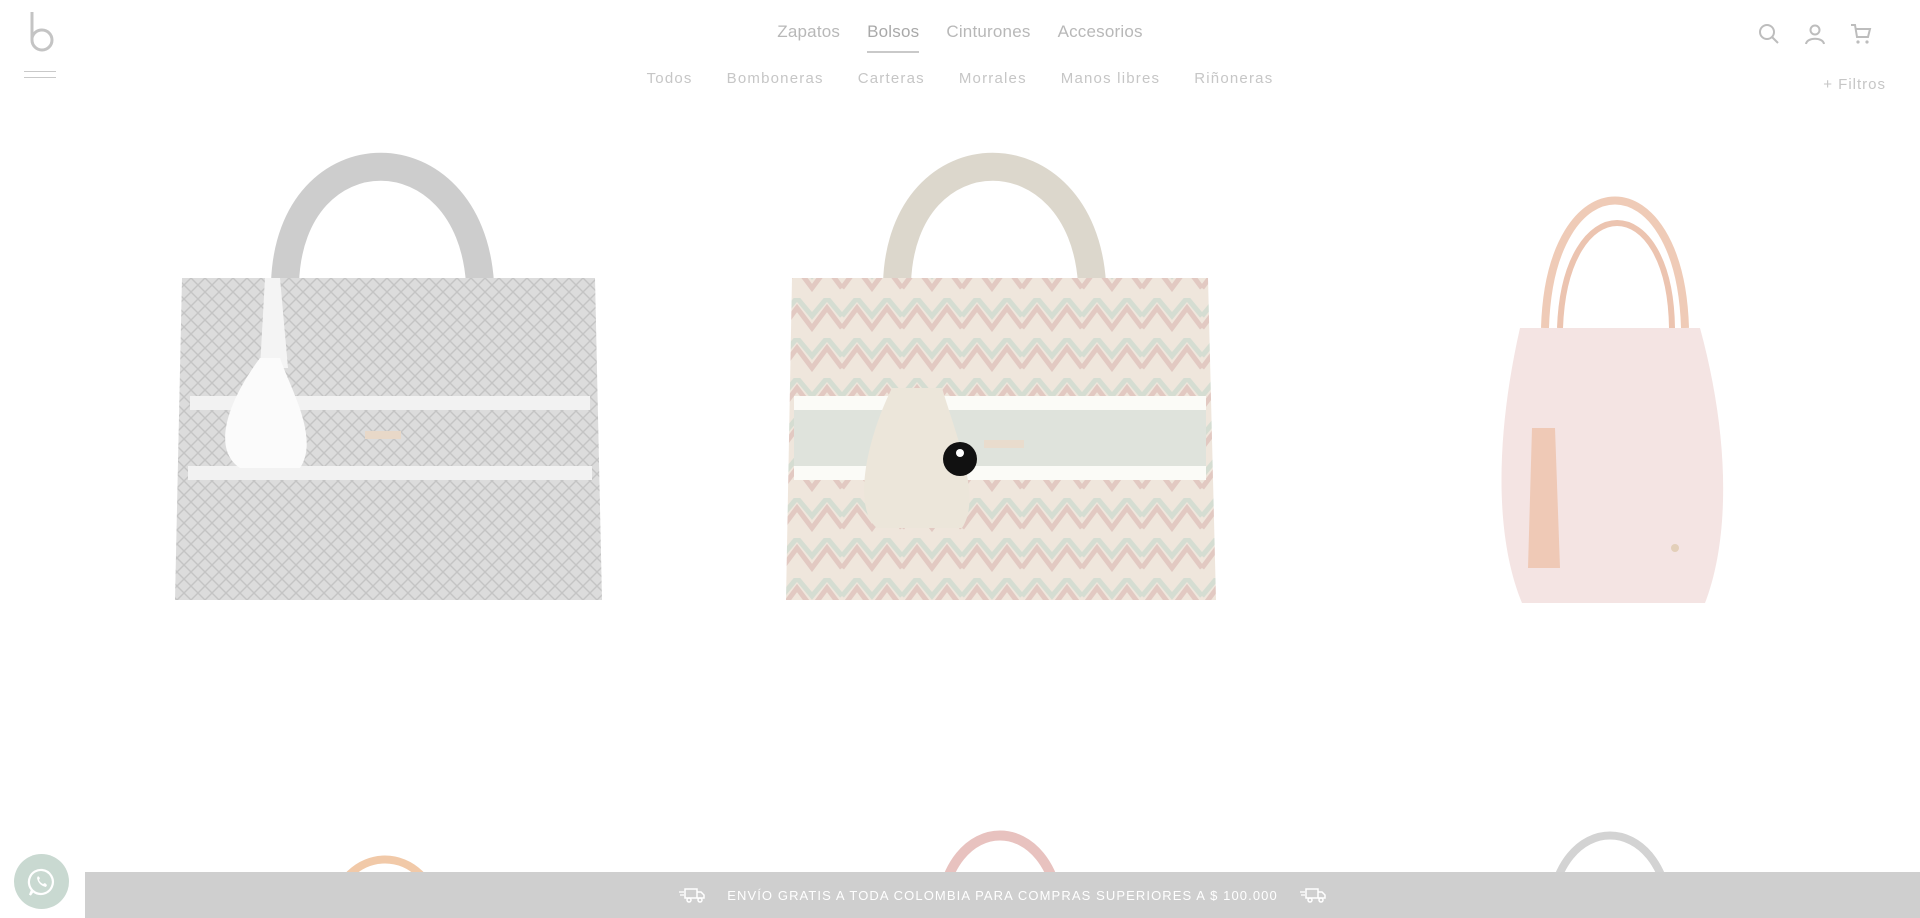 This screenshot has height=918, width=1920. I want to click on category-carteras: Carteras, so click(891, 78).